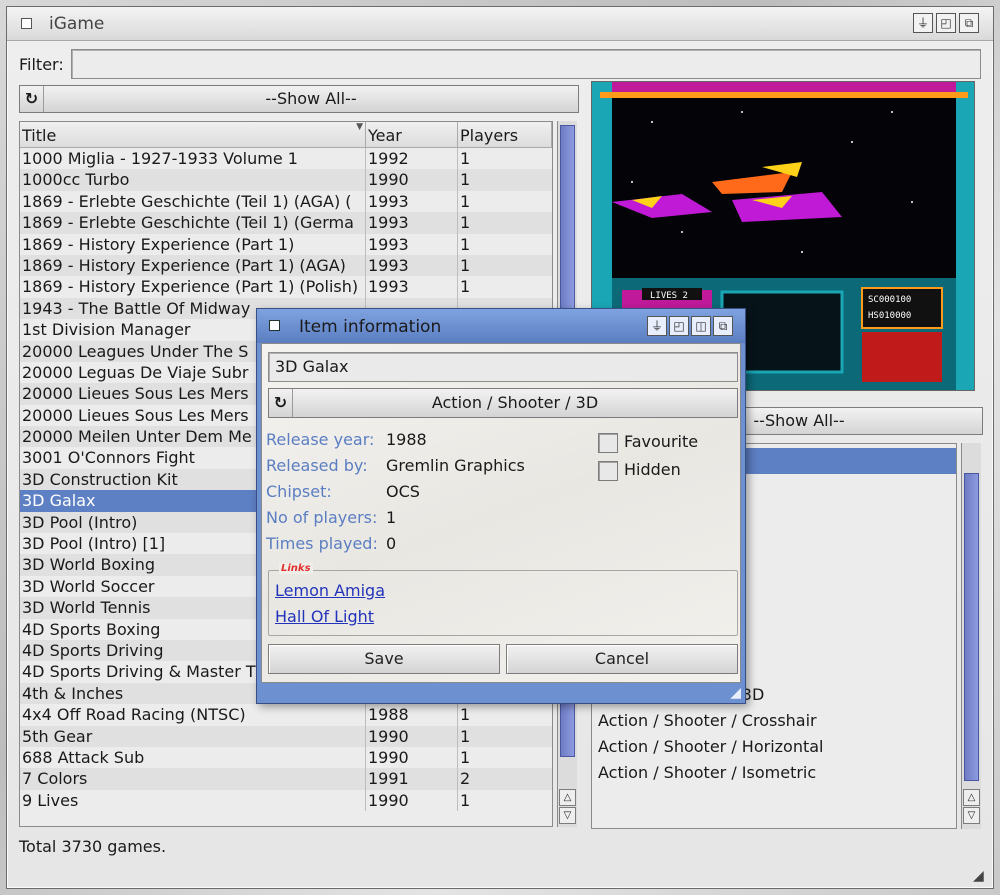 Image resolution: width=1000 pixels, height=895 pixels. Describe the element at coordinates (701, 326) in the screenshot. I see `dialog-snapshot-icon: ◫` at that location.